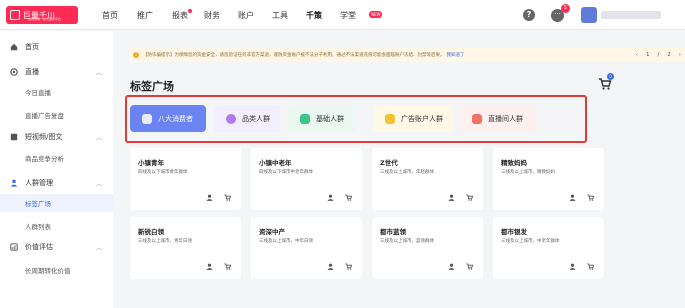  I want to click on card-desc: 三线及以上城市，蓝领群体, so click(407, 241).